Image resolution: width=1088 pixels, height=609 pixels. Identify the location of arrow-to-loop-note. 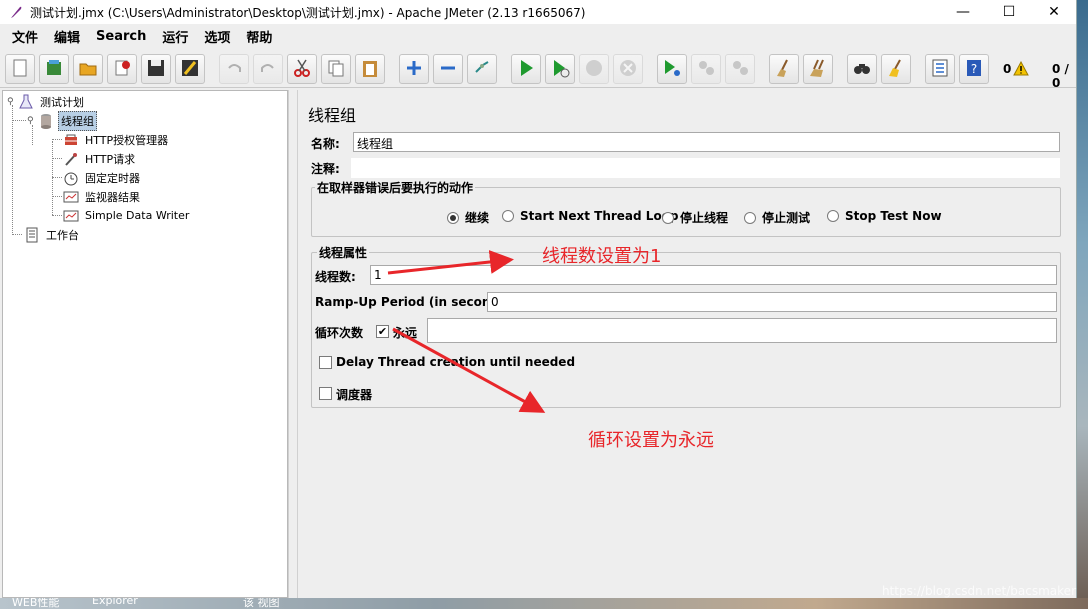
(469, 370).